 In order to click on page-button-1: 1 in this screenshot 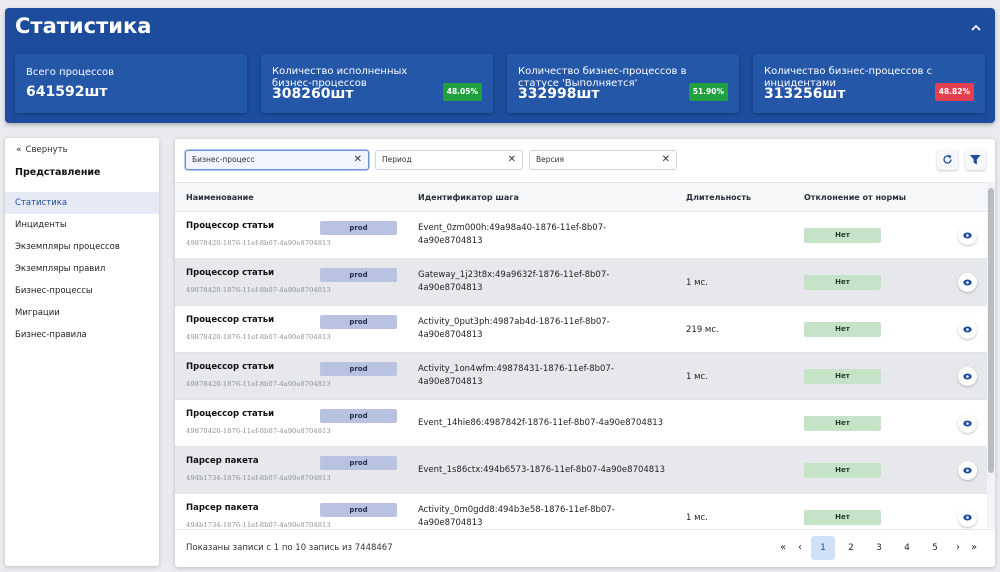, I will do `click(823, 548)`.